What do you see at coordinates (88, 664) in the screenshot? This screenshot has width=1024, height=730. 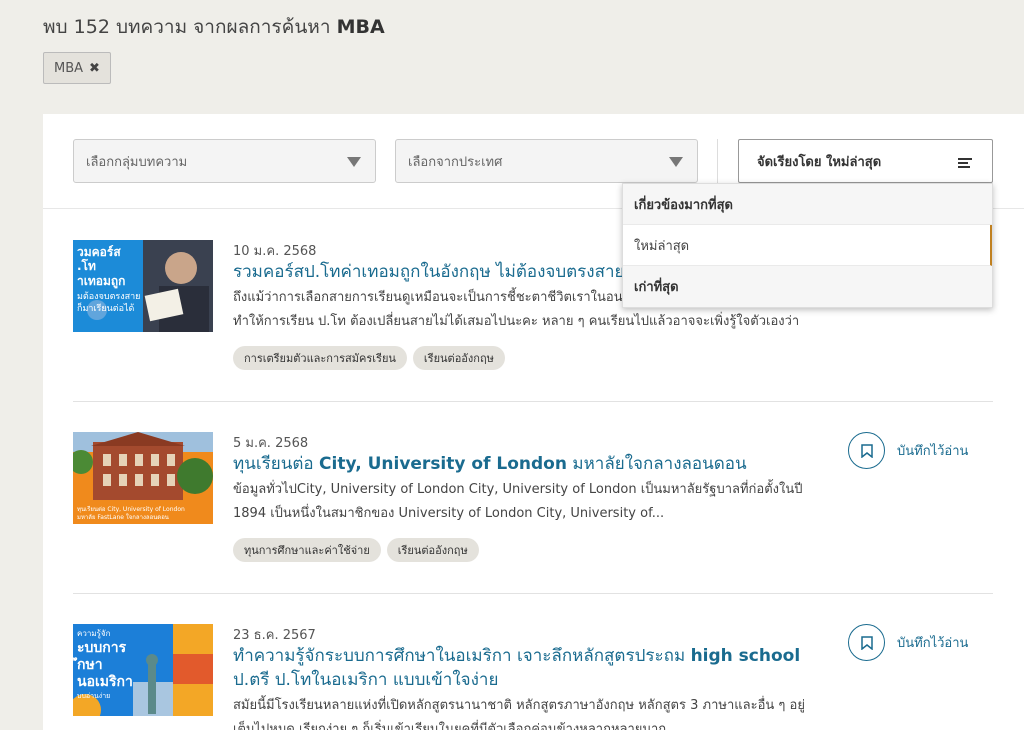 I see `thumb-text: ึกษา` at bounding box center [88, 664].